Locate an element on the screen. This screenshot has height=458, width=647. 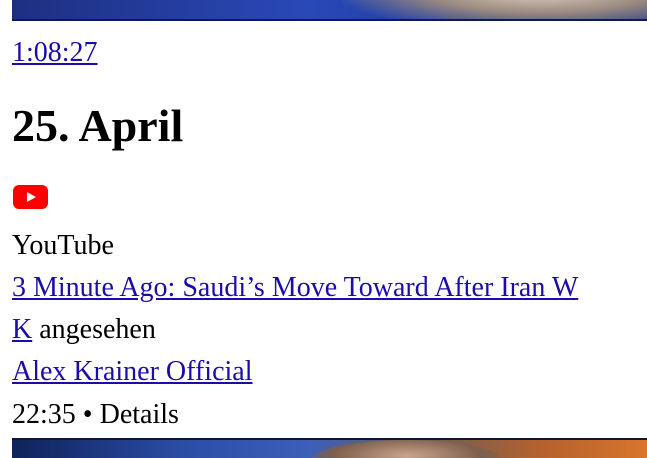
youtube-icon is located at coordinates (30, 197).